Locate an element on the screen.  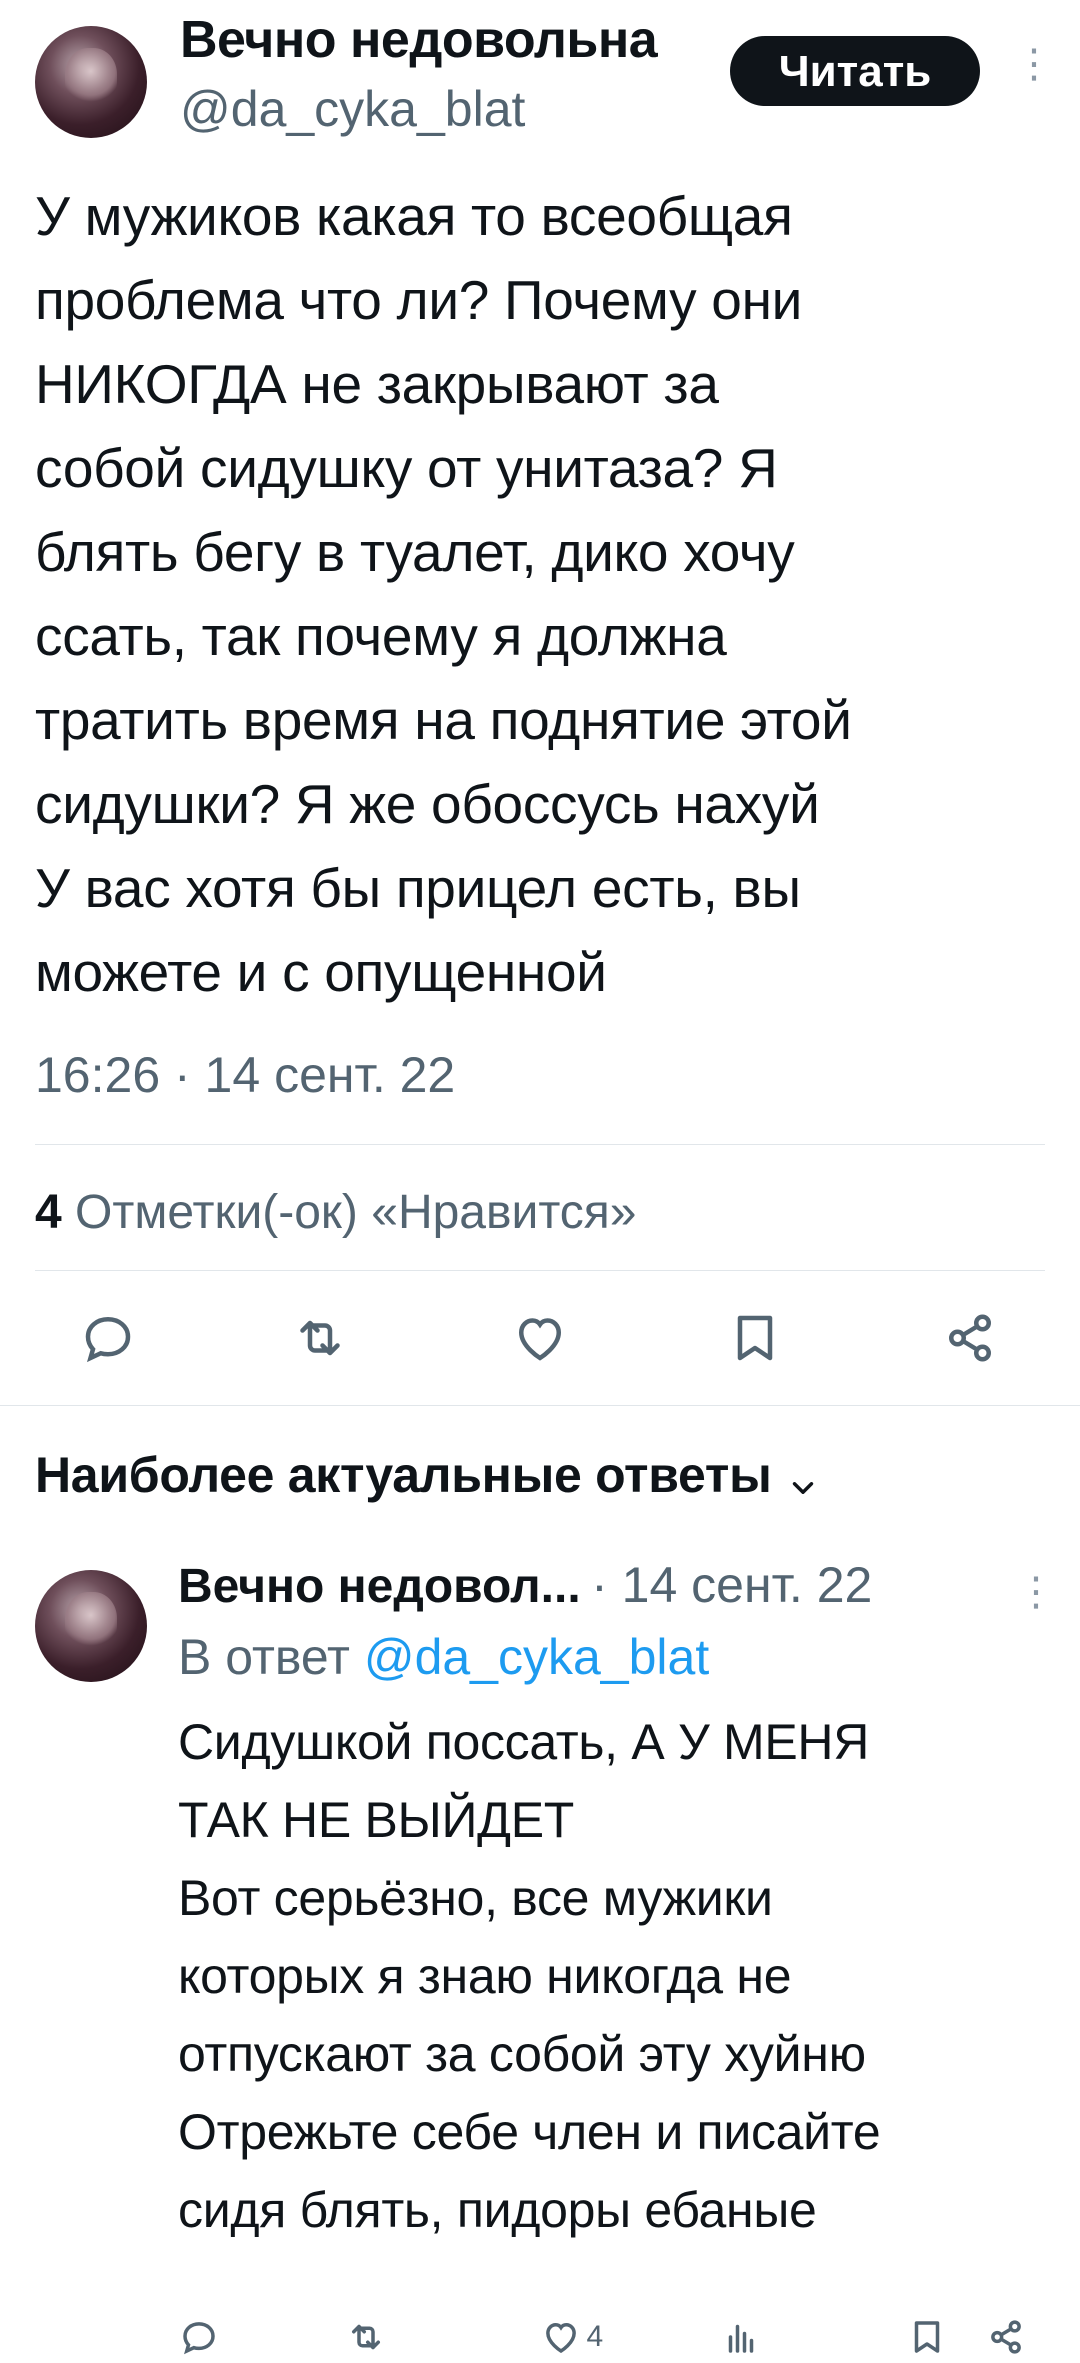
in-reply-prefix: В ответ is located at coordinates (264, 1657).